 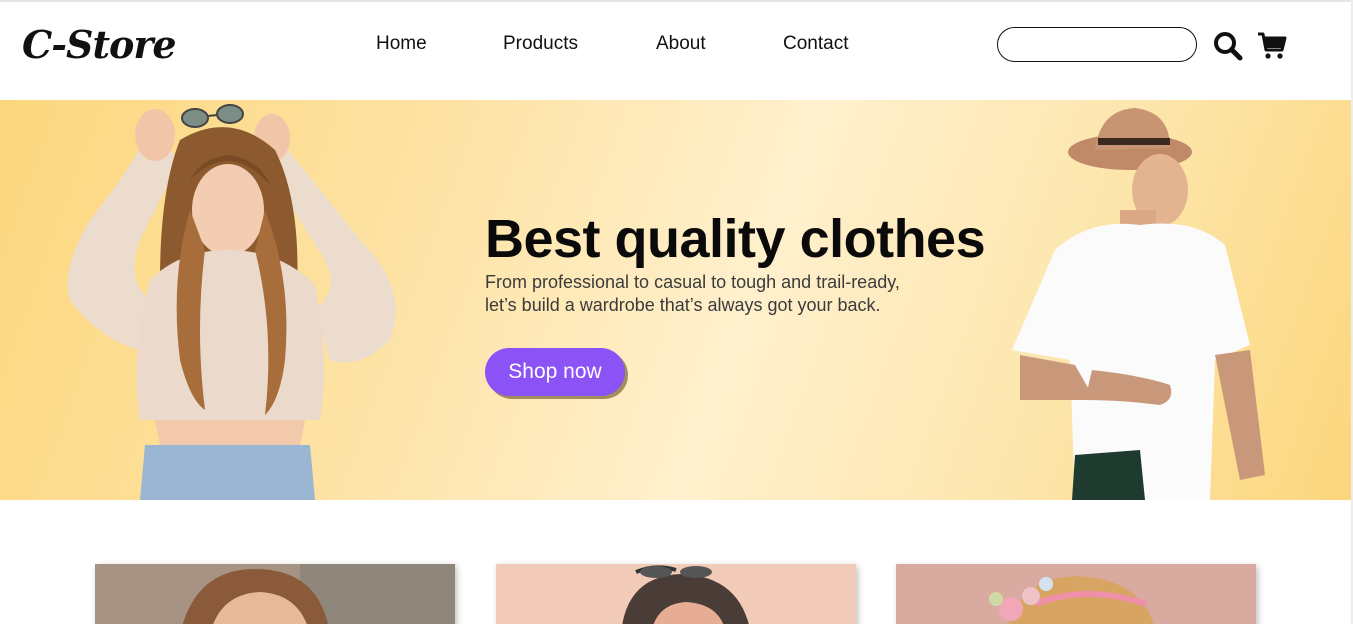 What do you see at coordinates (1272, 46) in the screenshot?
I see `shopping-cart-icon` at bounding box center [1272, 46].